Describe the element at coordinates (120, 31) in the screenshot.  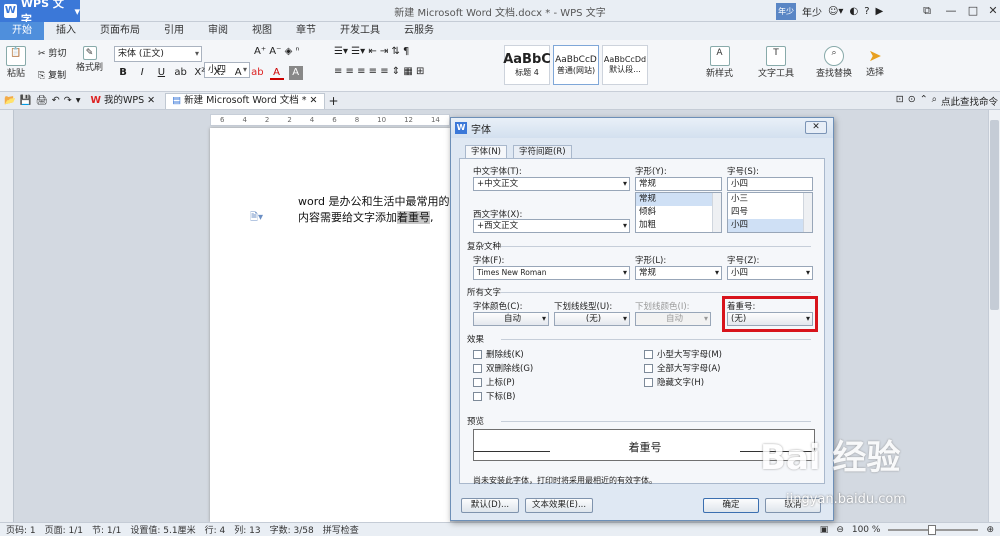
I see `tab-page-layout: 页面布局` at that location.